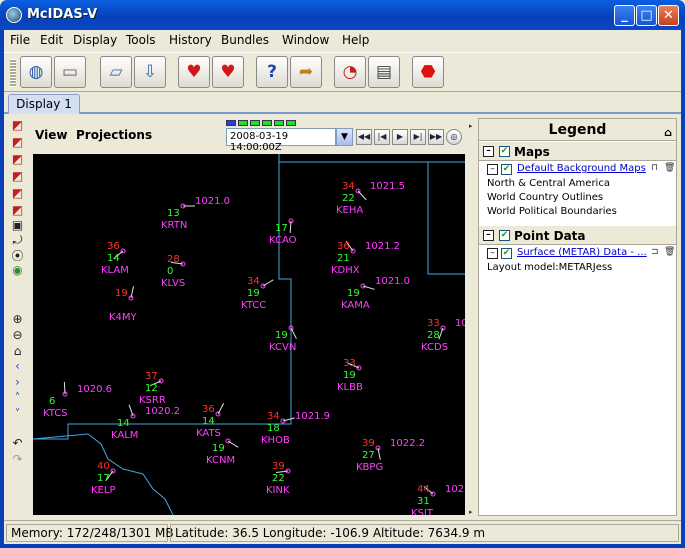 The height and width of the screenshot is (548, 685). Describe the element at coordinates (654, 168) in the screenshot. I see `lock-icon: ⊓` at that location.